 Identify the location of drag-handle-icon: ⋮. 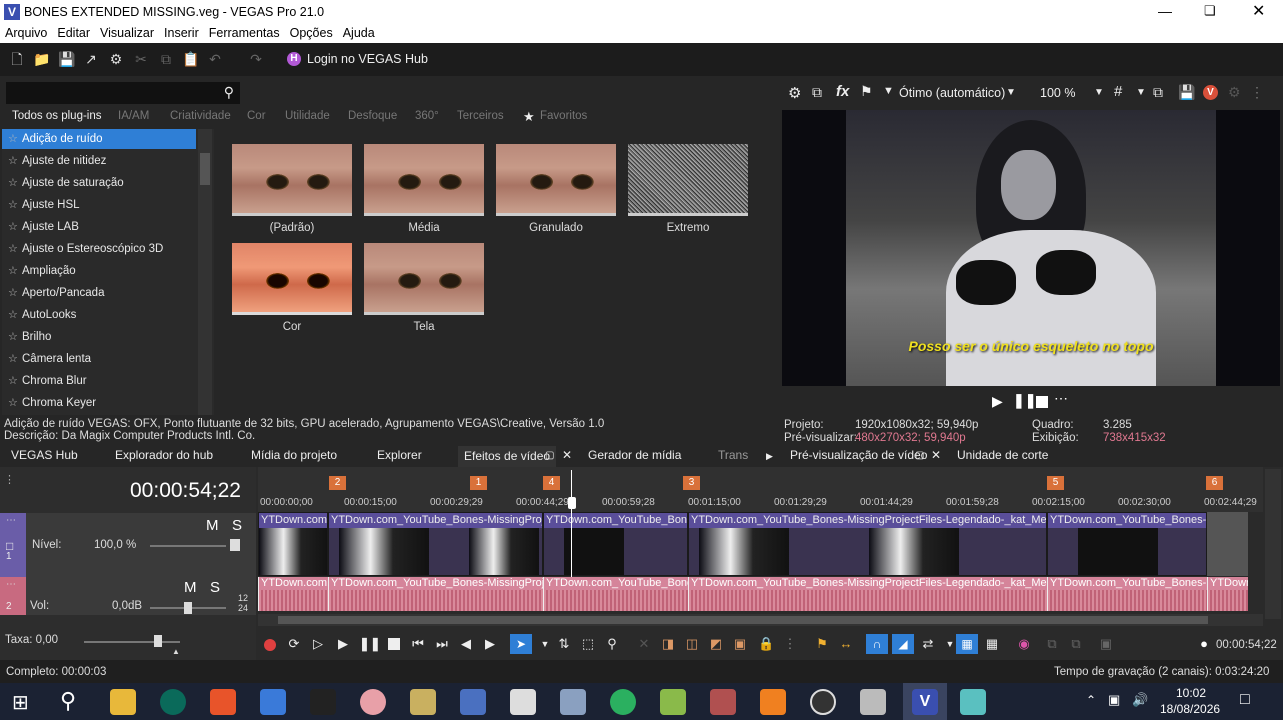
(9, 479).